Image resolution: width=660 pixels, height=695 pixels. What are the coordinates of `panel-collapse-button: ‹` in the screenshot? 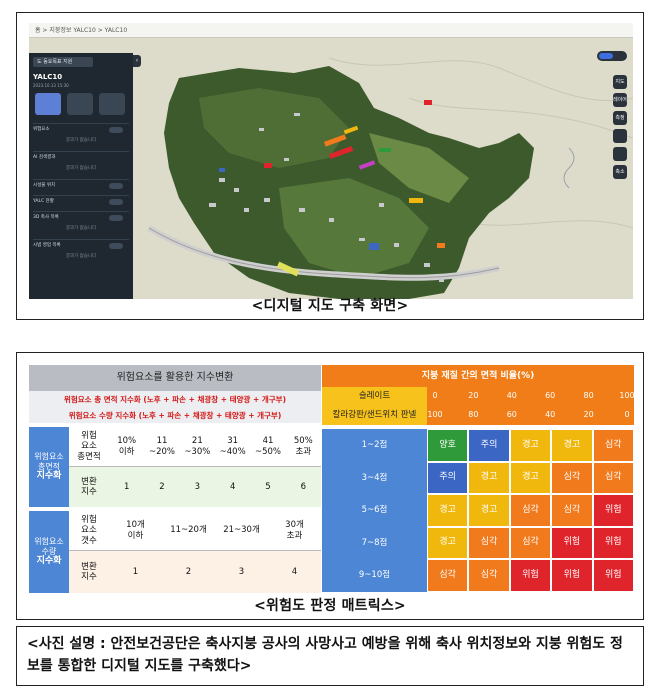 It's located at (137, 61).